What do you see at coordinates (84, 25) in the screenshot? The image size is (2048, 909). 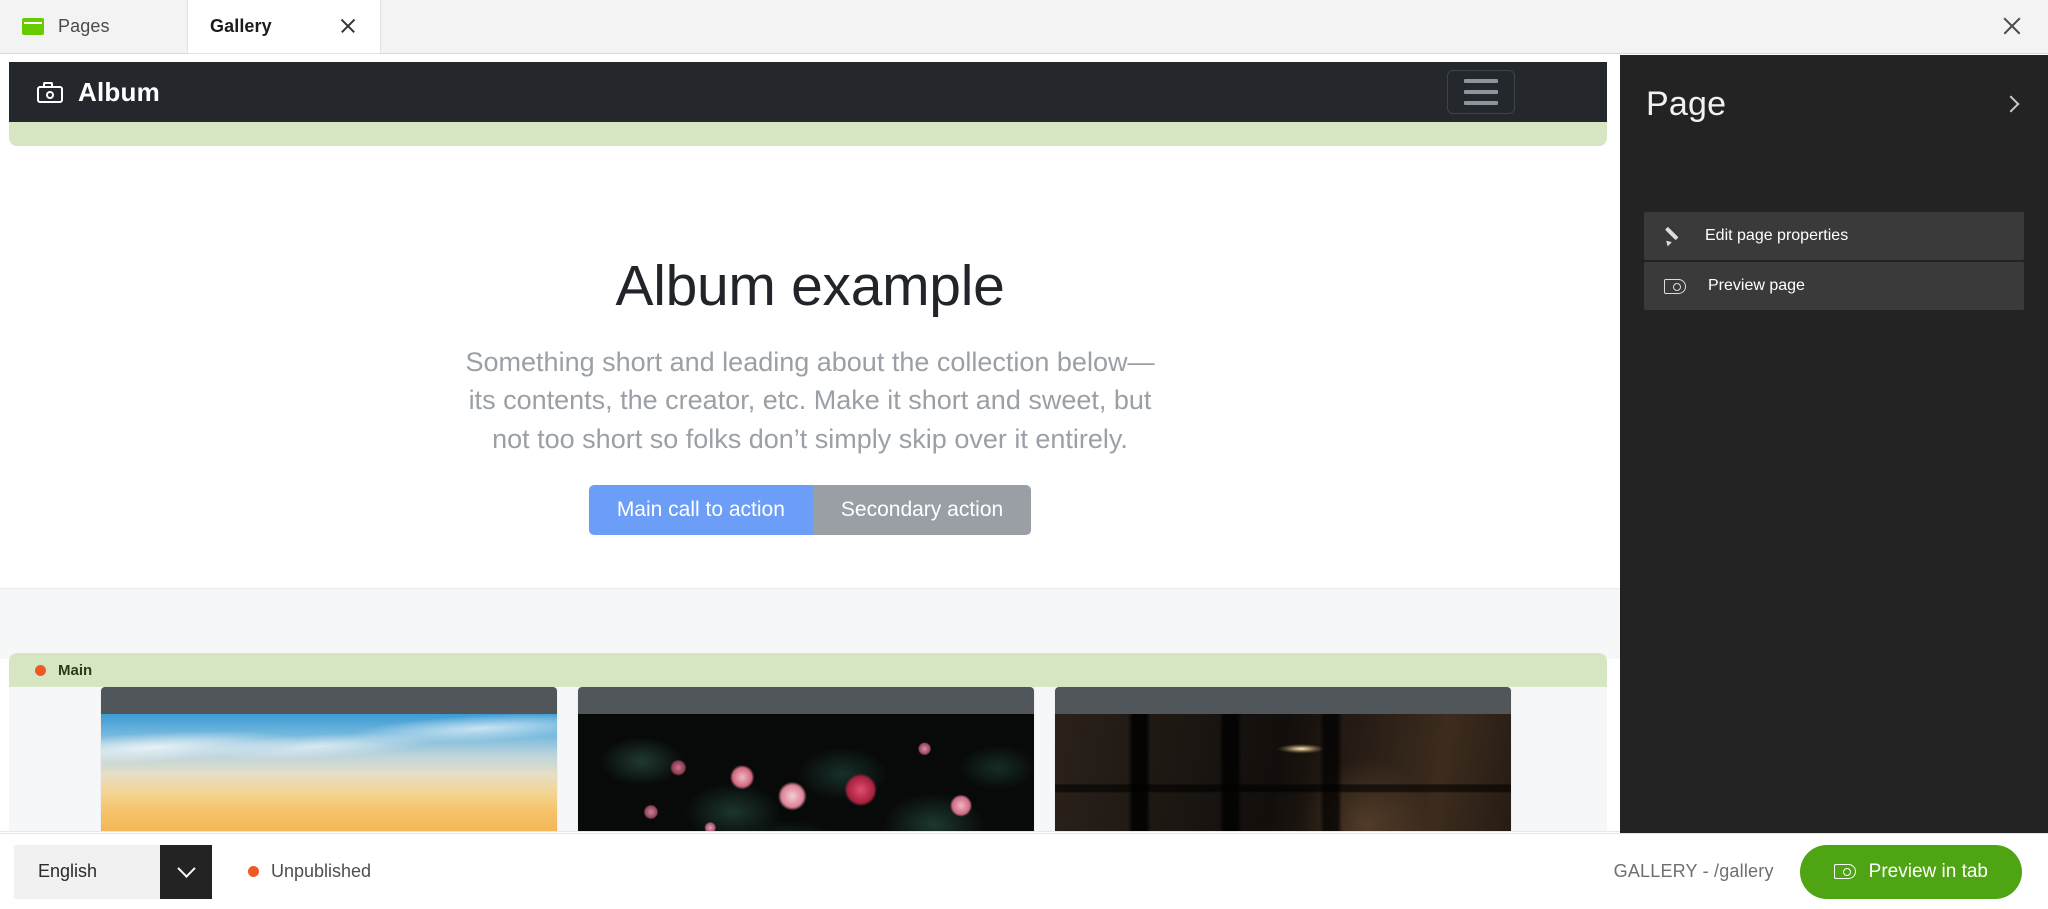 I see `tab-pages-label: Pages` at bounding box center [84, 25].